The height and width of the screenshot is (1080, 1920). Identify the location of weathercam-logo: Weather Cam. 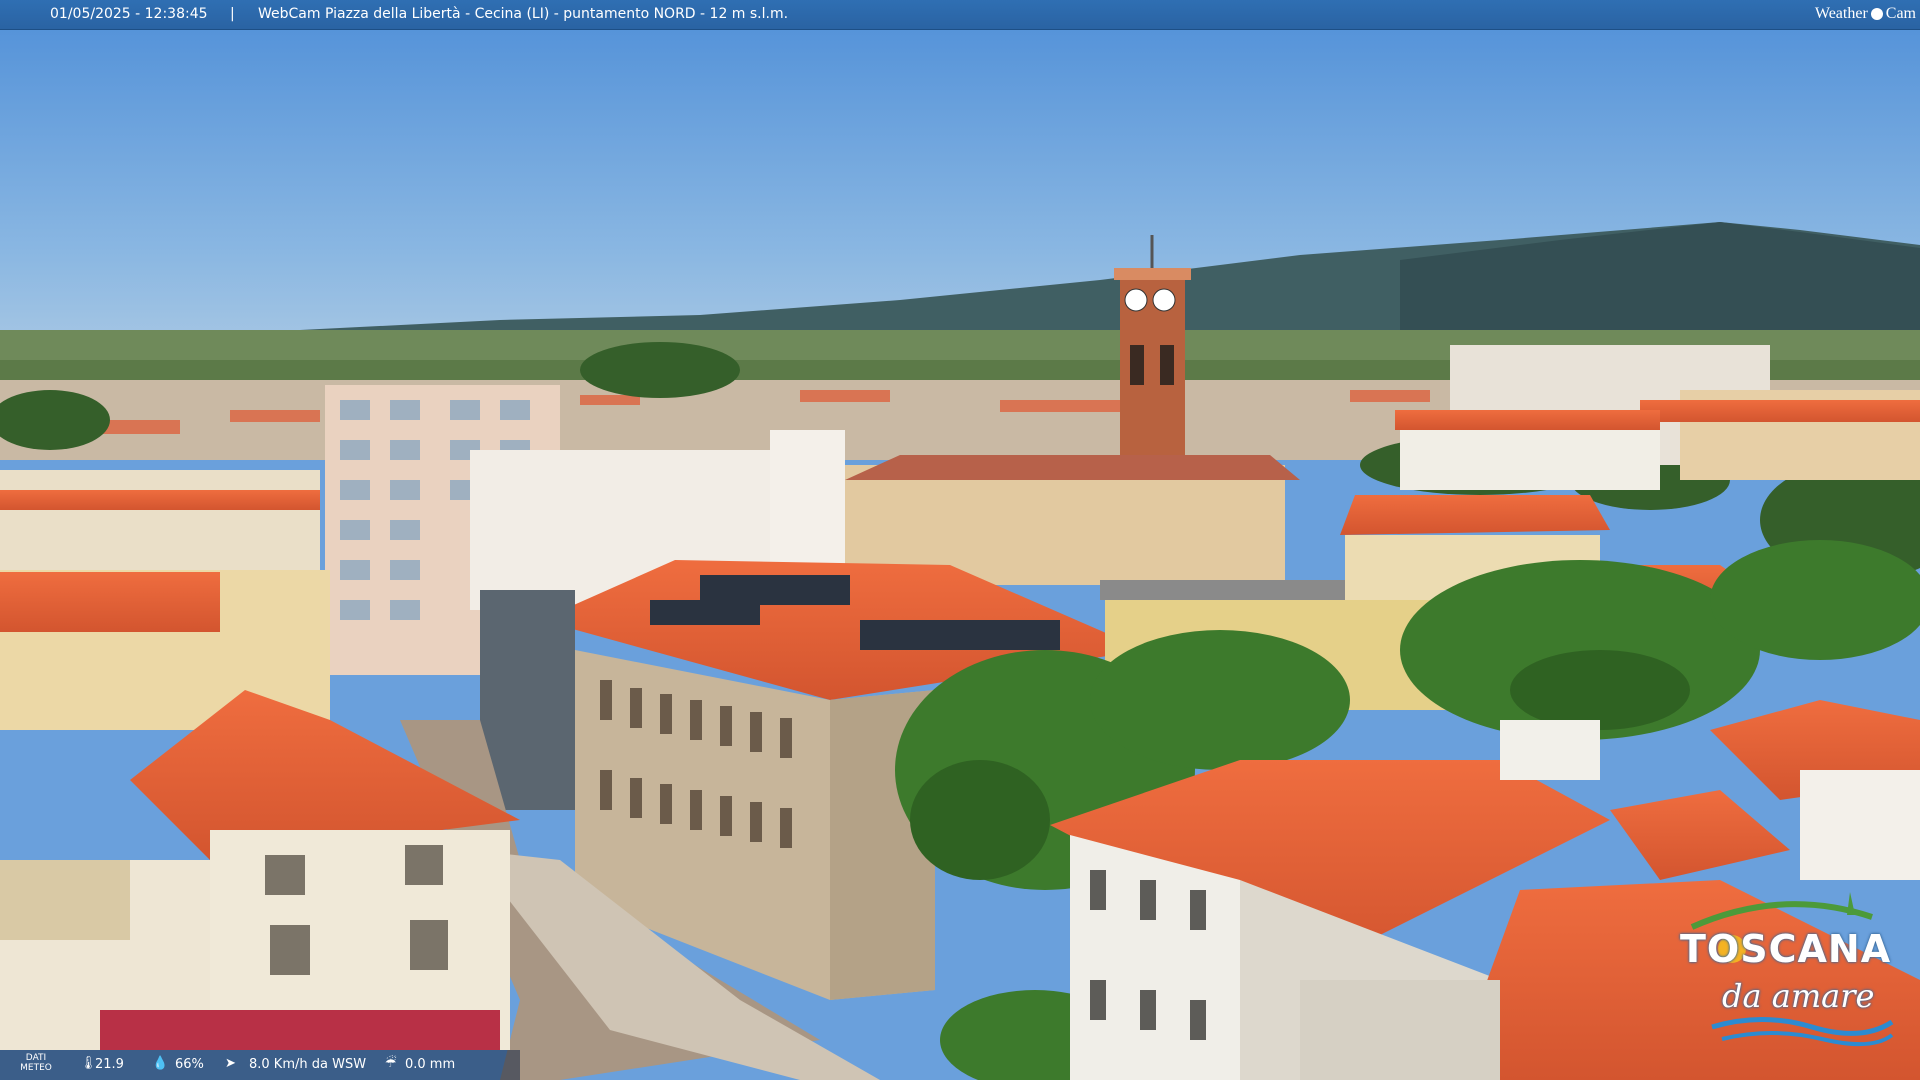
(1865, 14).